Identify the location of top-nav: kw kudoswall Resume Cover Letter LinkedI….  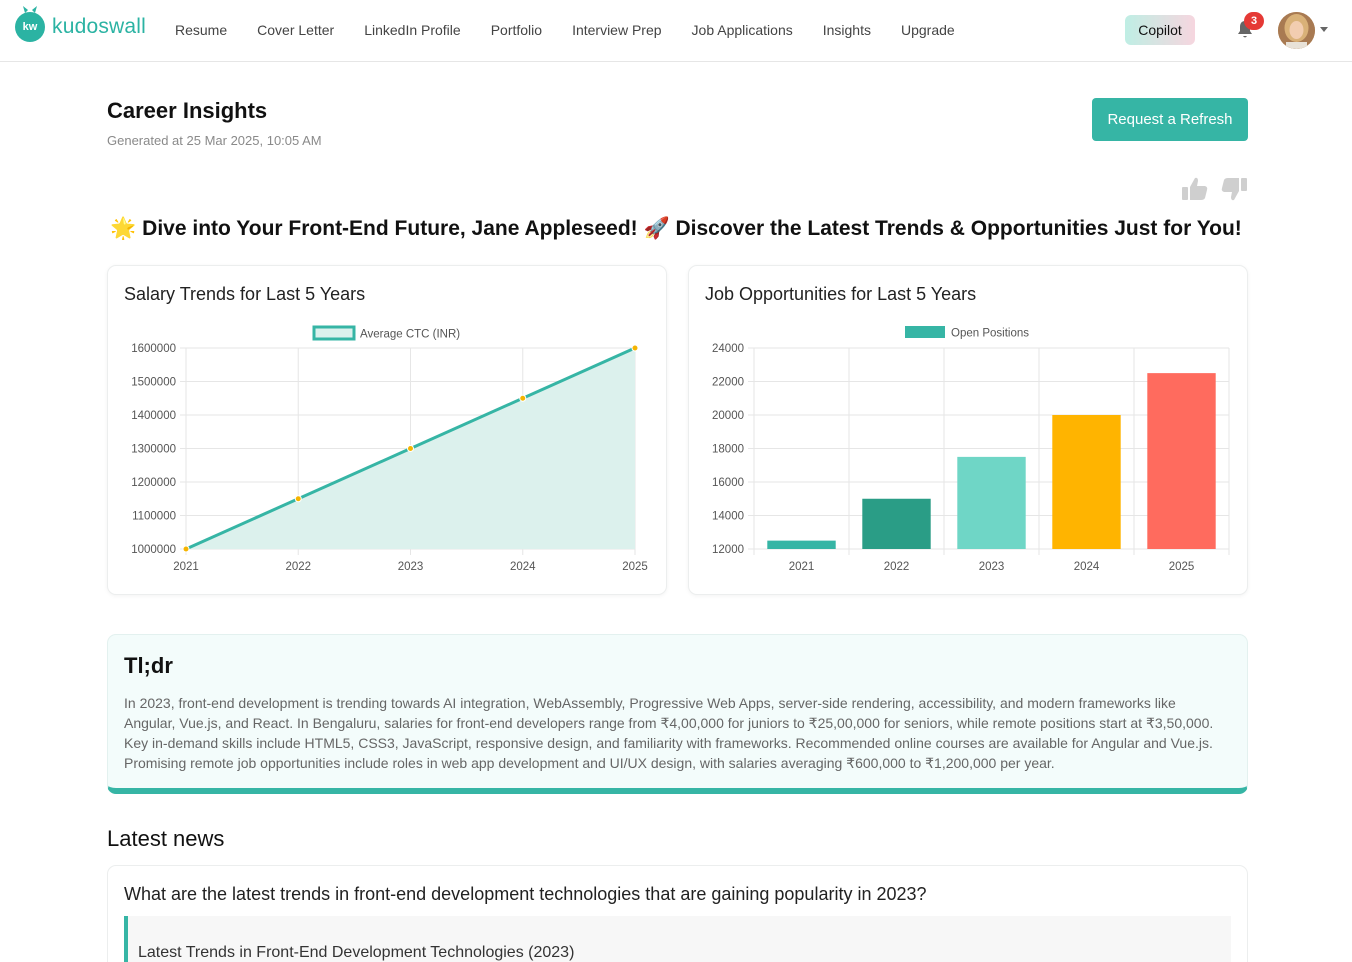
(676, 31).